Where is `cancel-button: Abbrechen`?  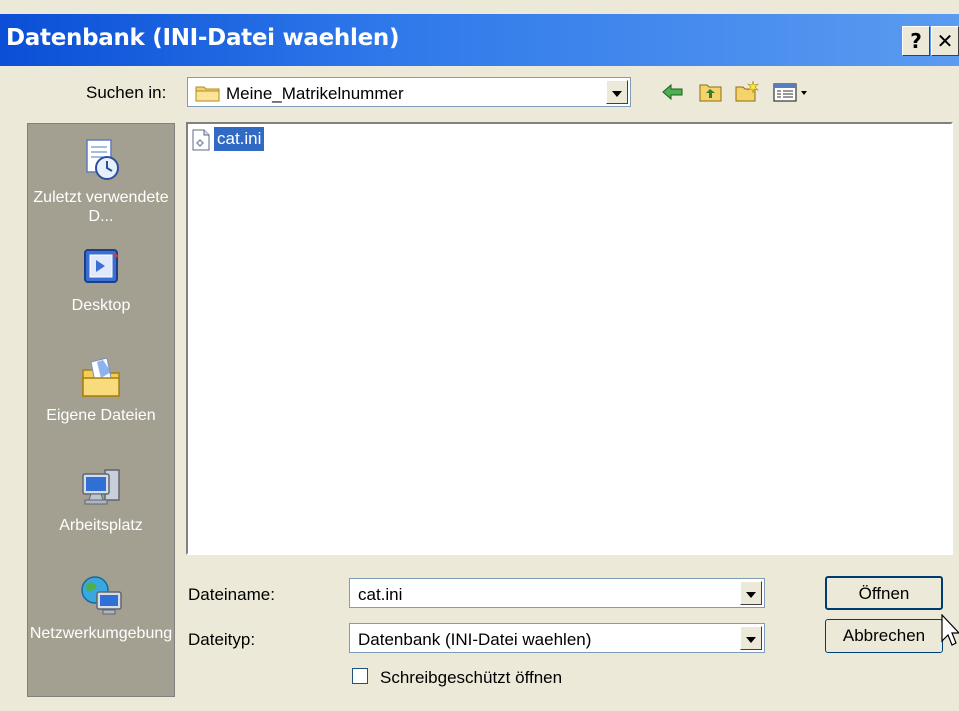
cancel-button: Abbrechen is located at coordinates (884, 636).